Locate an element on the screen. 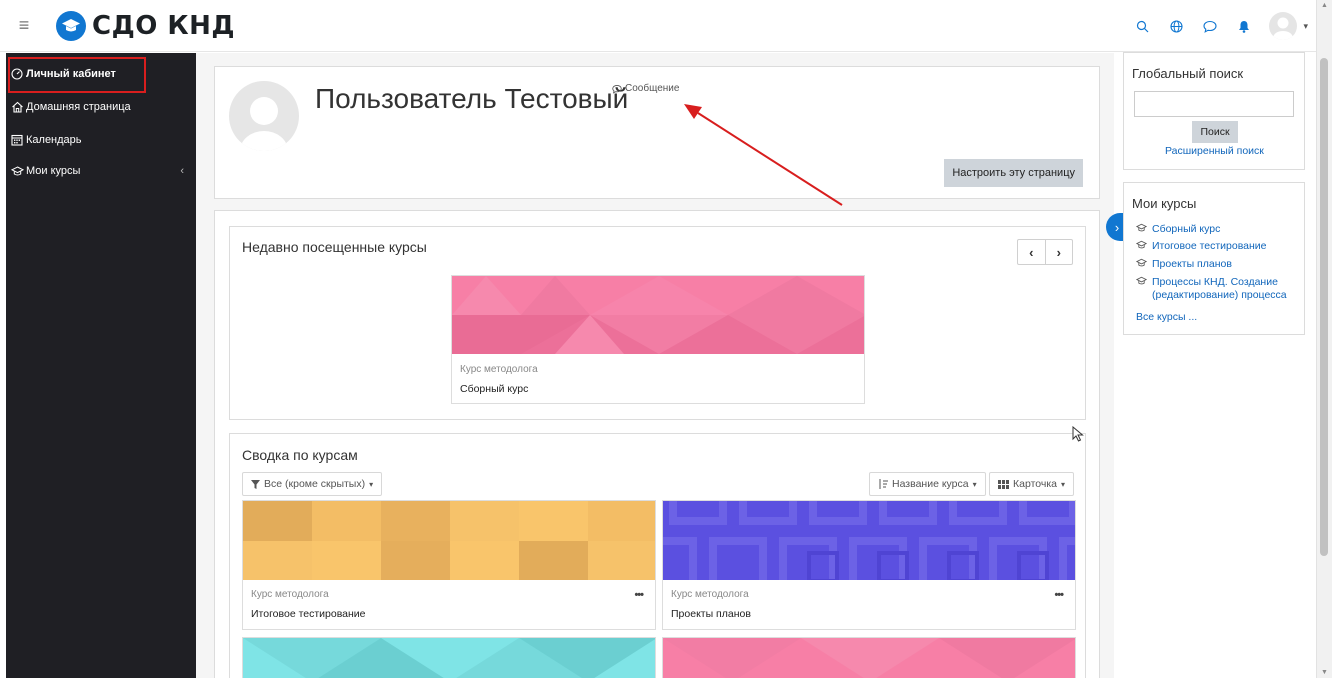  carousel-nav: ‹ › is located at coordinates (1045, 252).